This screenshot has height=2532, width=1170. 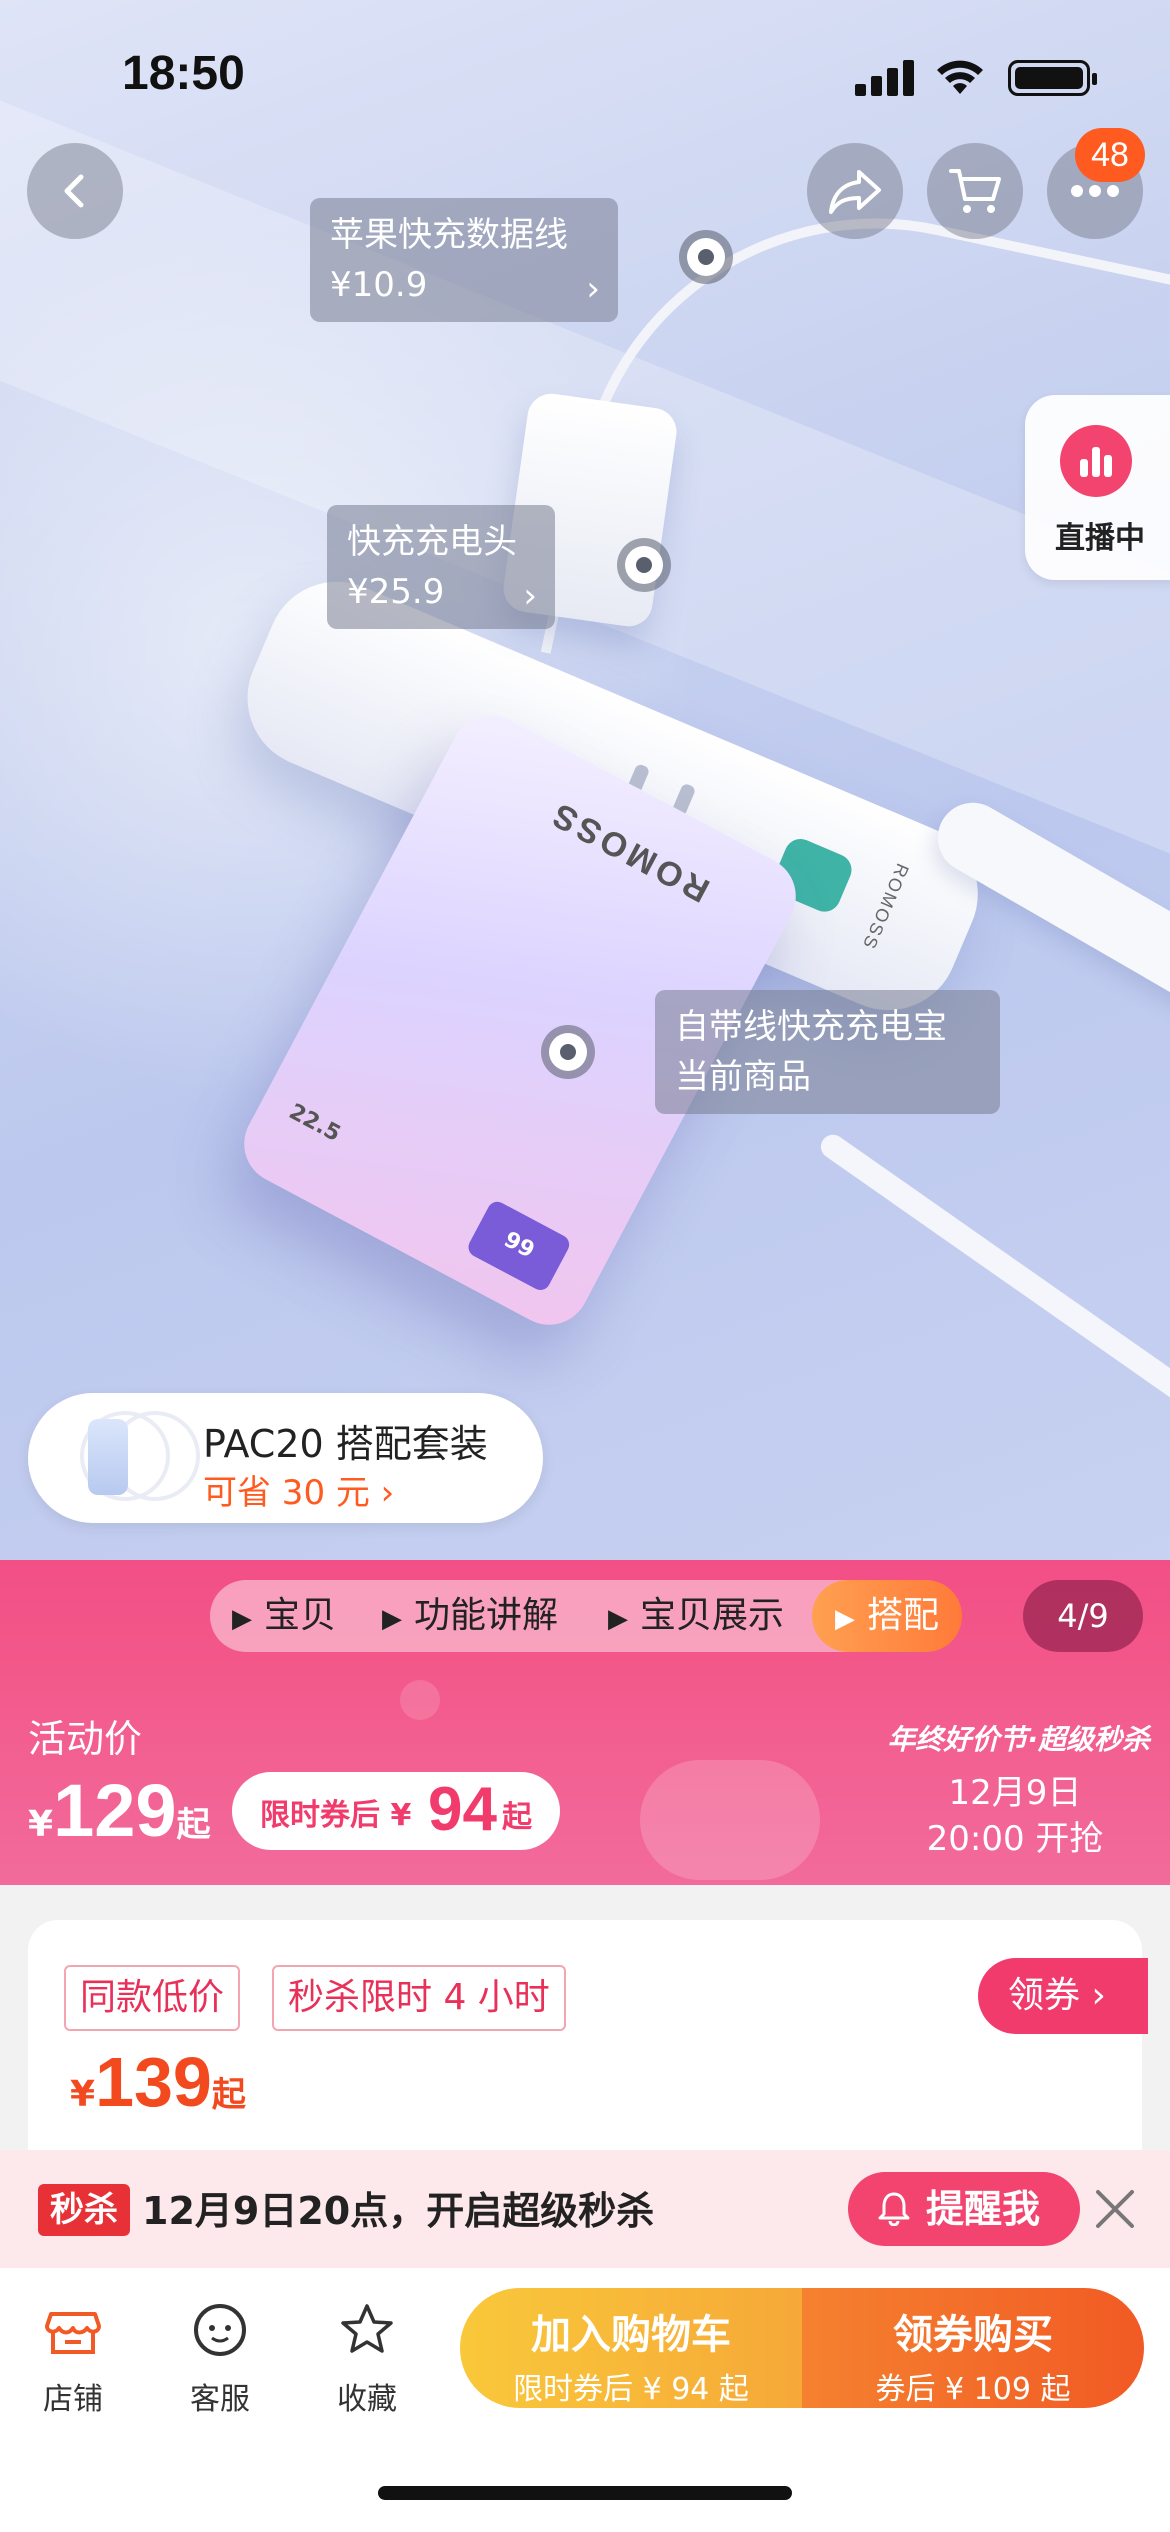 What do you see at coordinates (1052, 78) in the screenshot?
I see `battery-icon` at bounding box center [1052, 78].